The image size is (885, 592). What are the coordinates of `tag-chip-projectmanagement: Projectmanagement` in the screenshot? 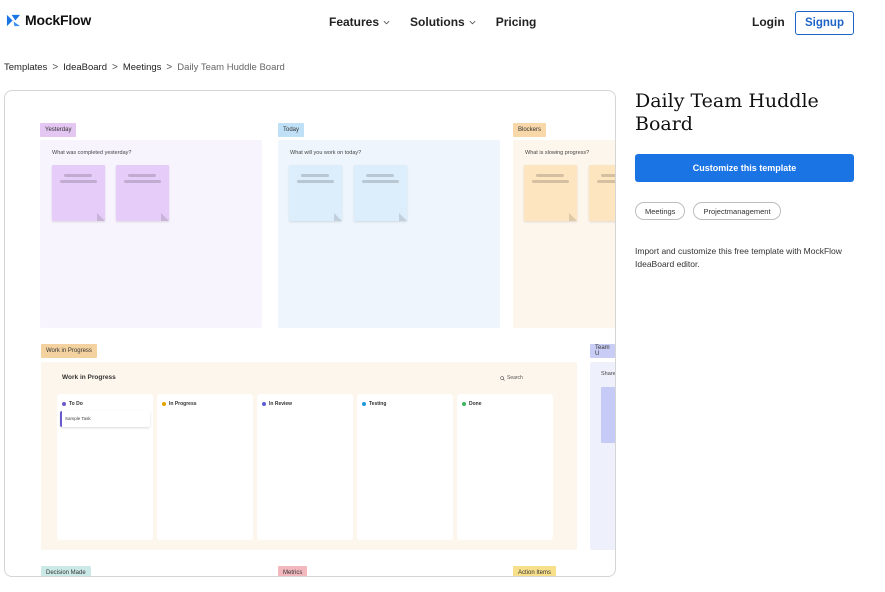 It's located at (737, 211).